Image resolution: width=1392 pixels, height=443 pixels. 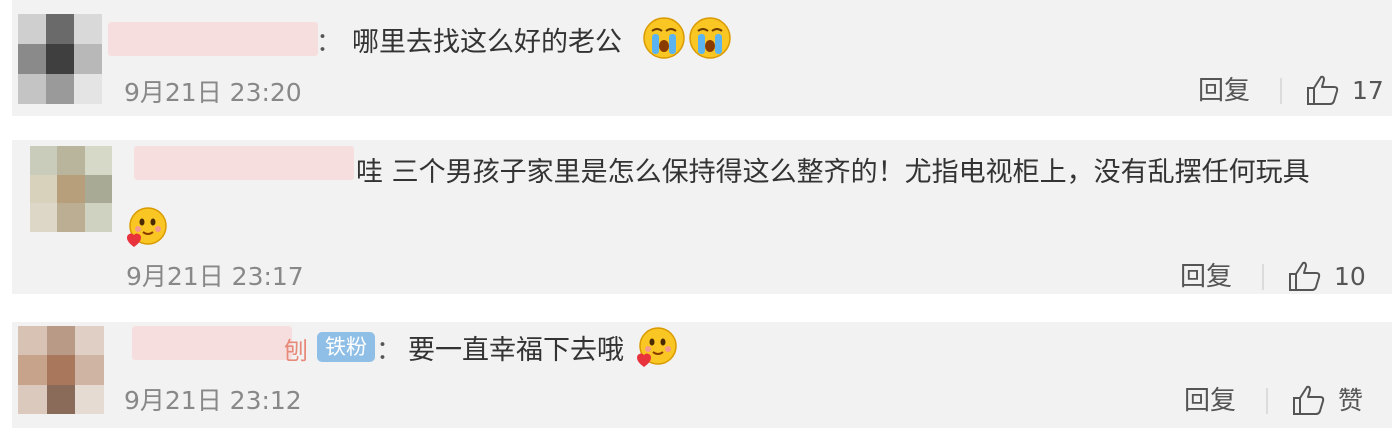 I want to click on like-button-label: 赞, so click(x=1350, y=401).